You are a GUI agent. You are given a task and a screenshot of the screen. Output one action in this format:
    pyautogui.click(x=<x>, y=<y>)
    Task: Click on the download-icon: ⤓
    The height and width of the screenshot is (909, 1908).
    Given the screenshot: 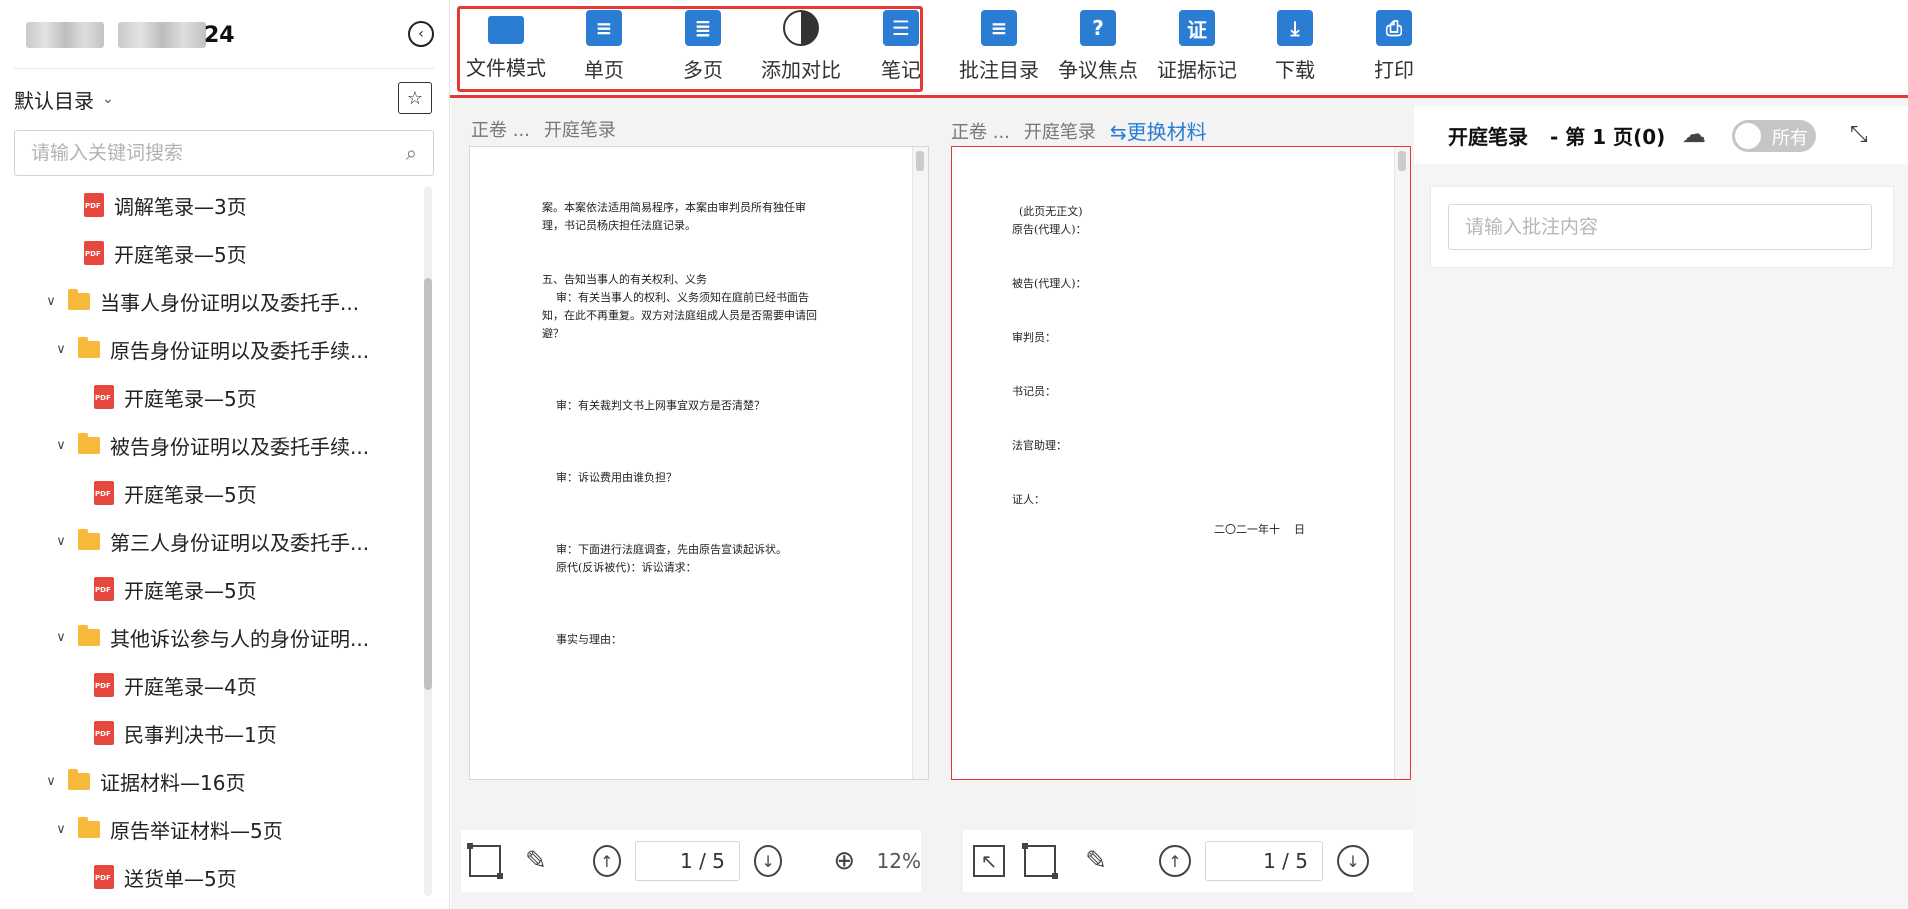 What is the action you would take?
    pyautogui.click(x=1295, y=28)
    